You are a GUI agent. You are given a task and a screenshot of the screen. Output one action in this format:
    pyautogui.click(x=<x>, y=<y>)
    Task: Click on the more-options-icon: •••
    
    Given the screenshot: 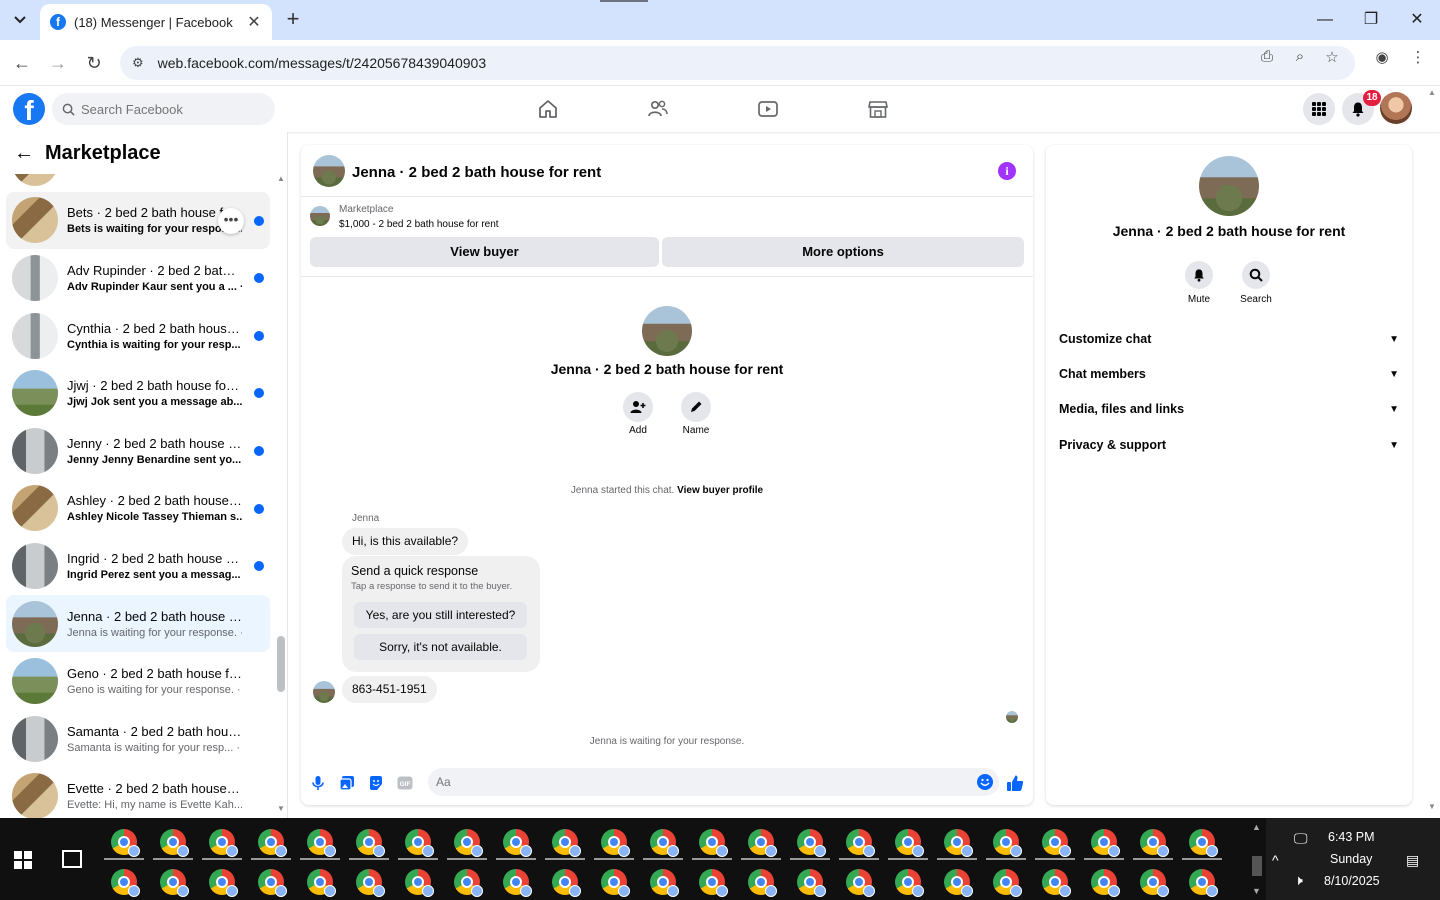 What is the action you would take?
    pyautogui.click(x=231, y=220)
    